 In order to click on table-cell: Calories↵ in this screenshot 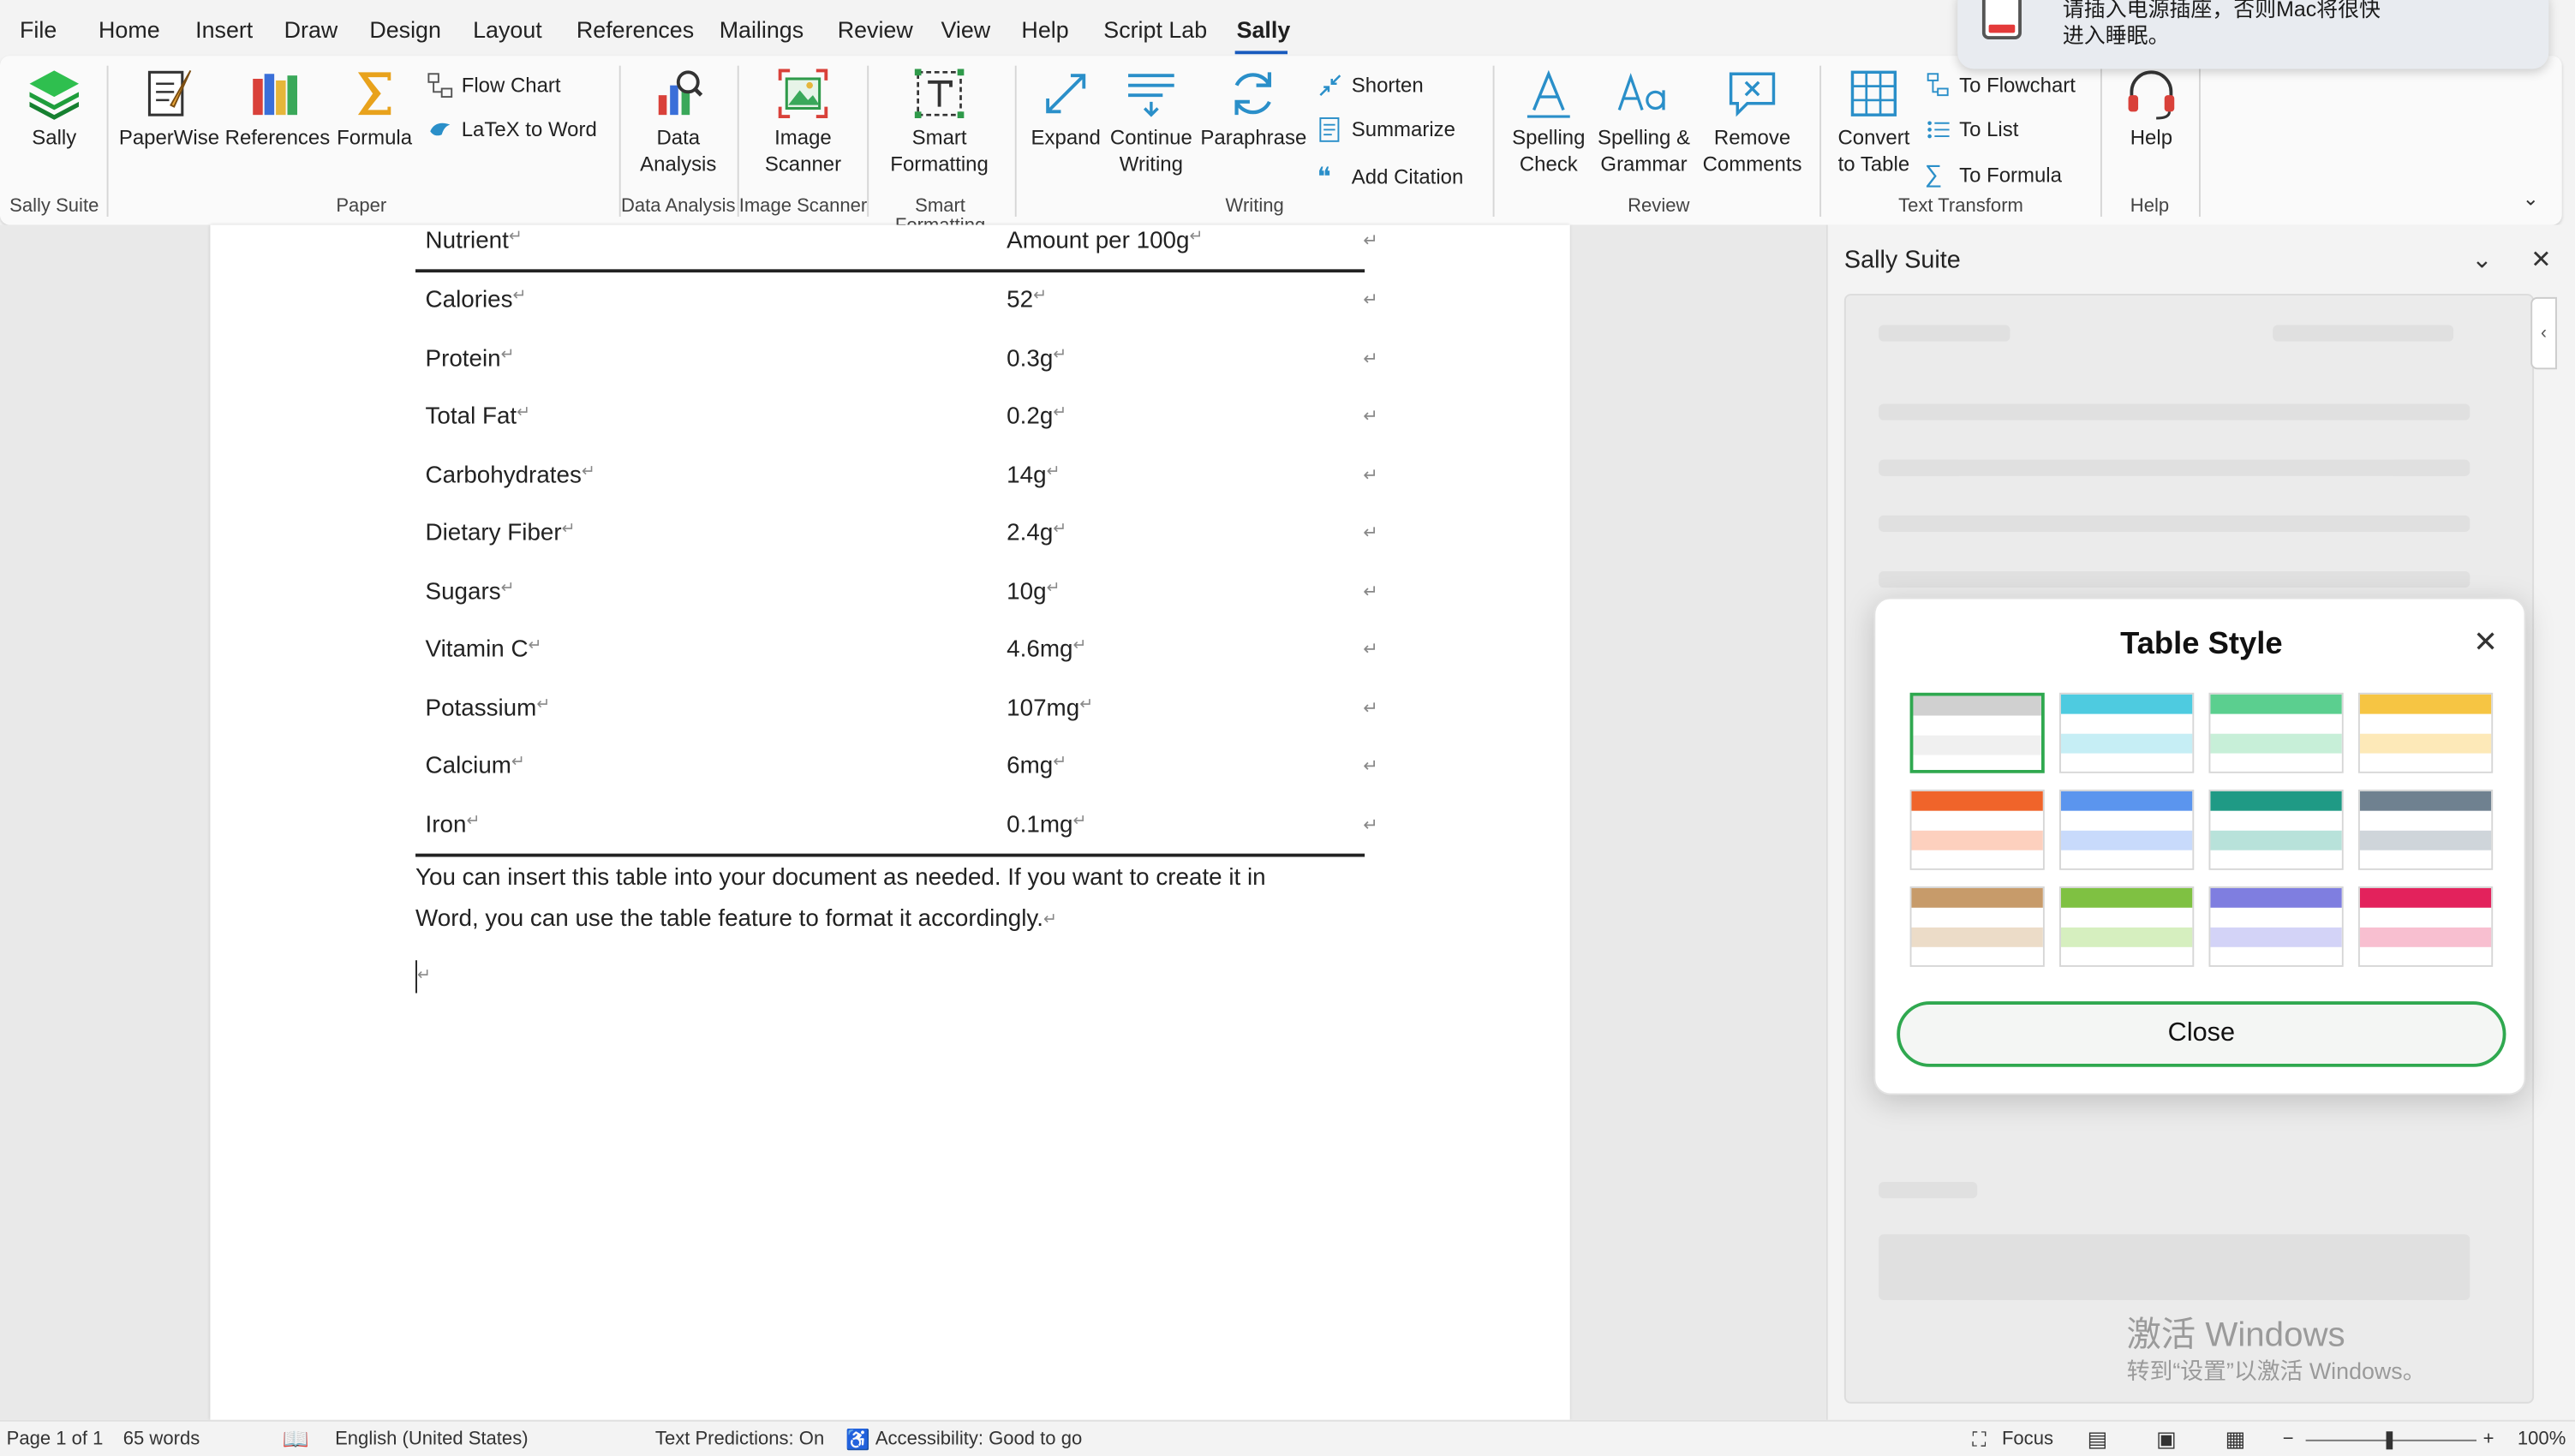, I will do `click(476, 300)`.